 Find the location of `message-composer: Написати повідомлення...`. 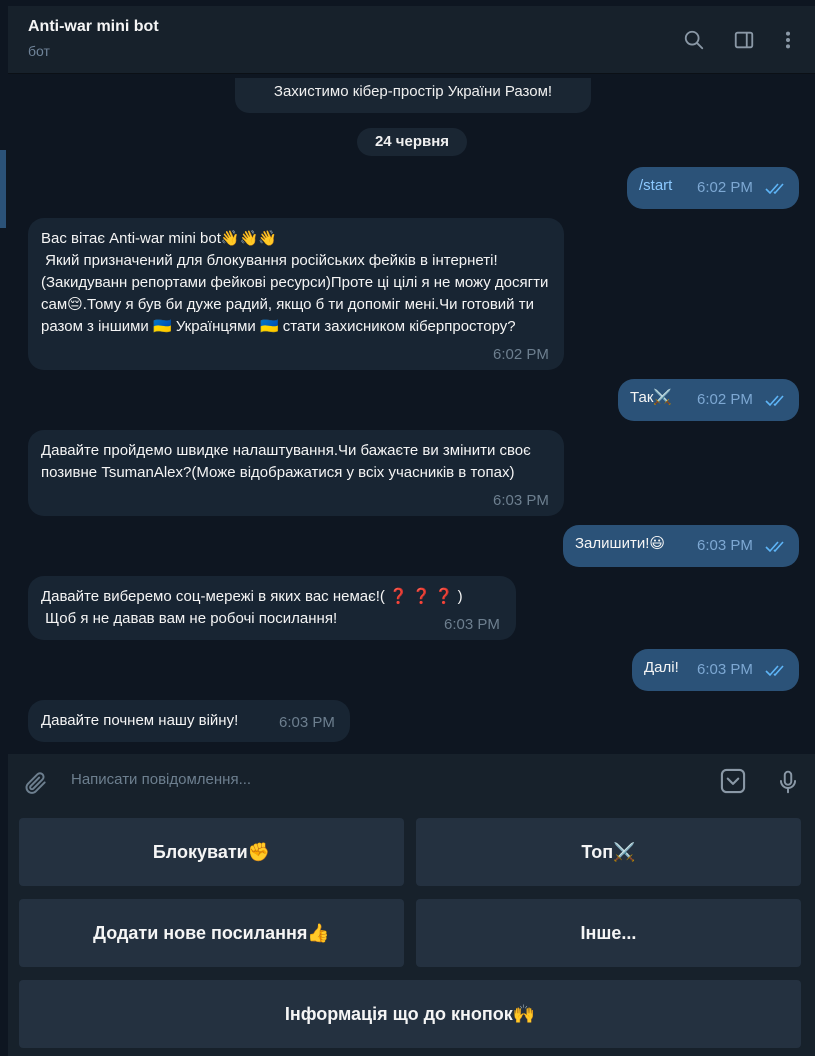

message-composer: Написати повідомлення... is located at coordinates (411, 782).